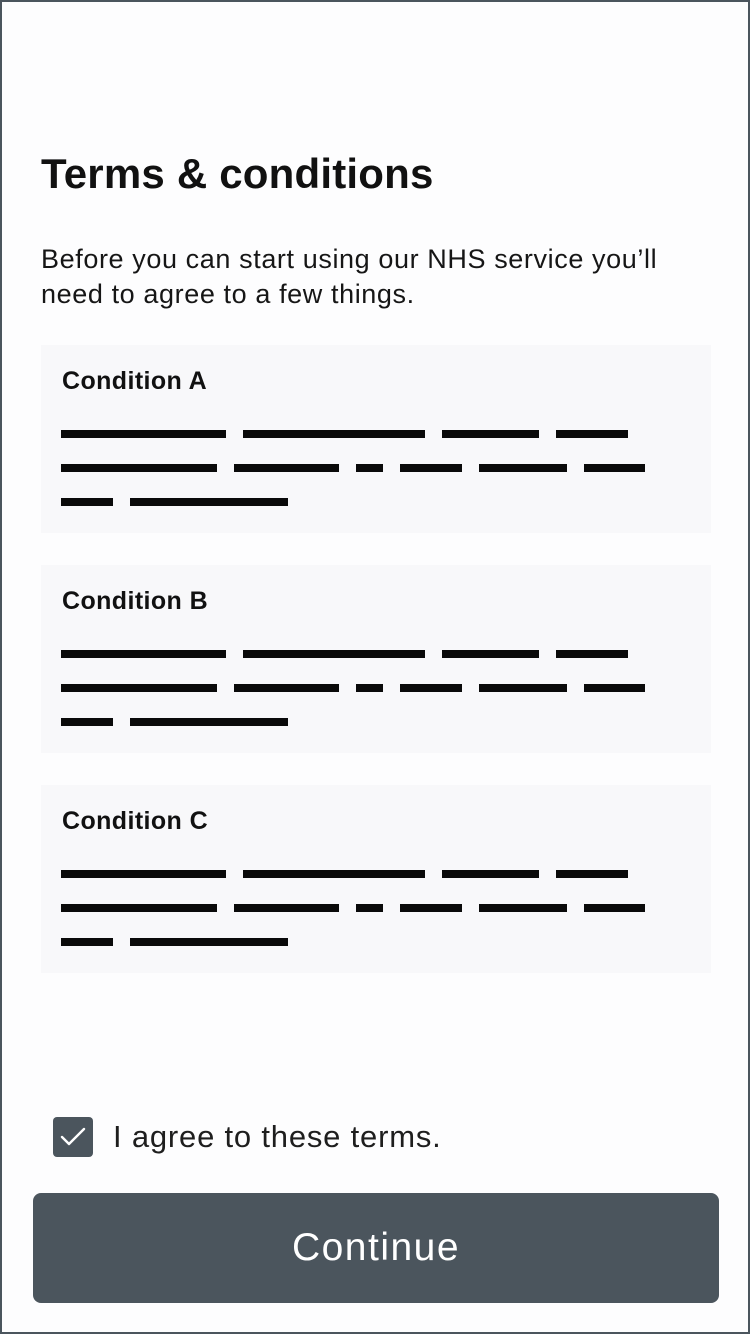 The width and height of the screenshot is (750, 1334). I want to click on condition-heading: Condition C, so click(135, 821).